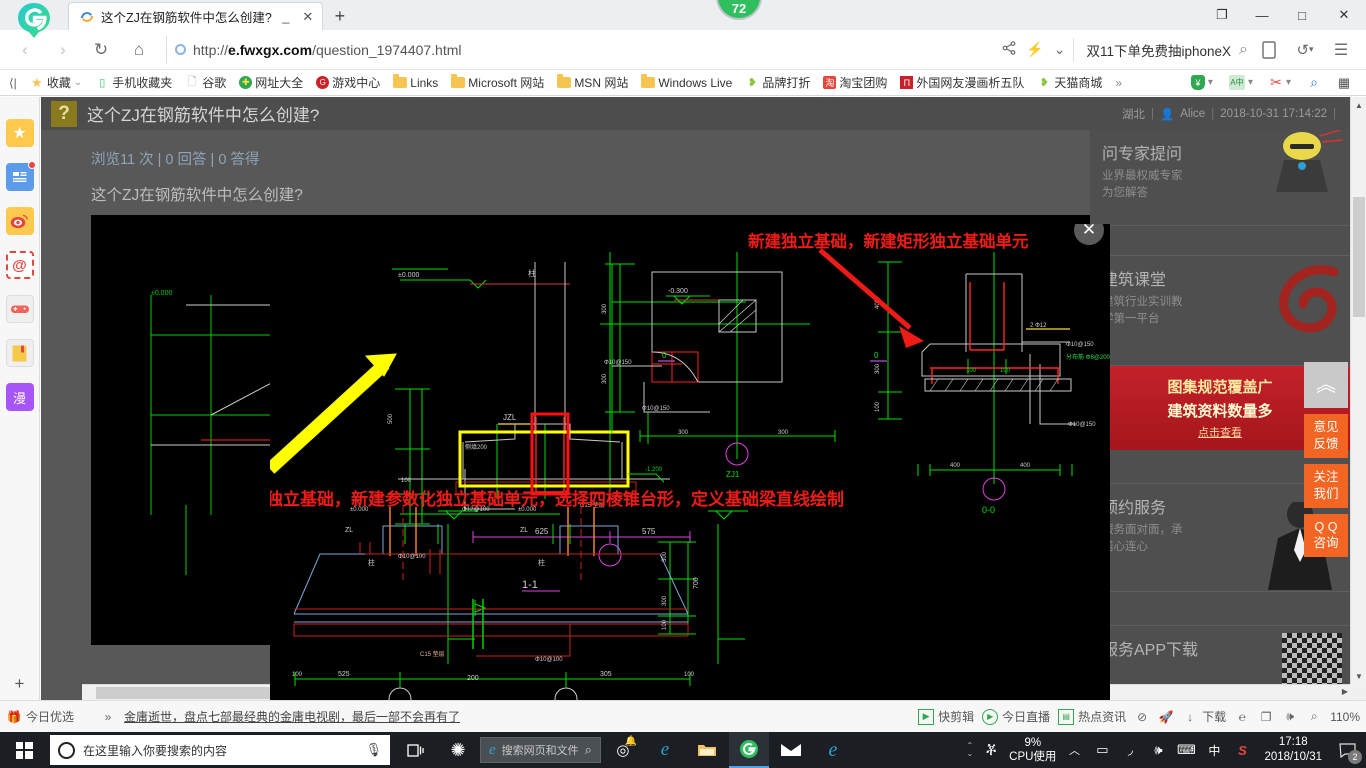 The image size is (1366, 768). What do you see at coordinates (748, 750) in the screenshot?
I see `360-browser-icon` at bounding box center [748, 750].